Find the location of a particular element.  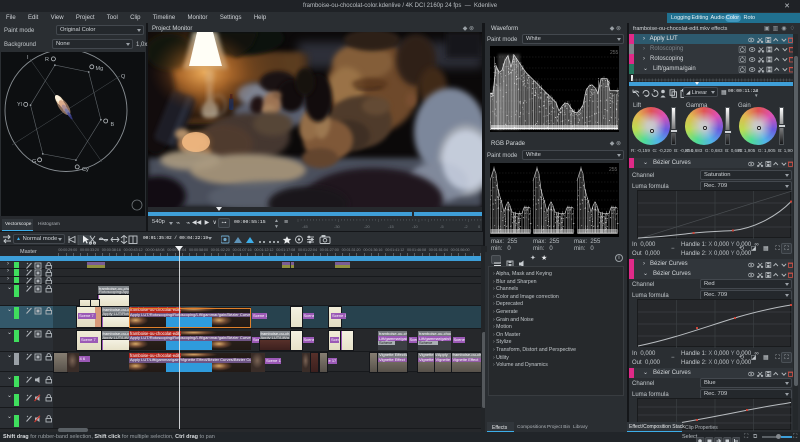

svg-text: Yl is located at coordinates (19, 105).